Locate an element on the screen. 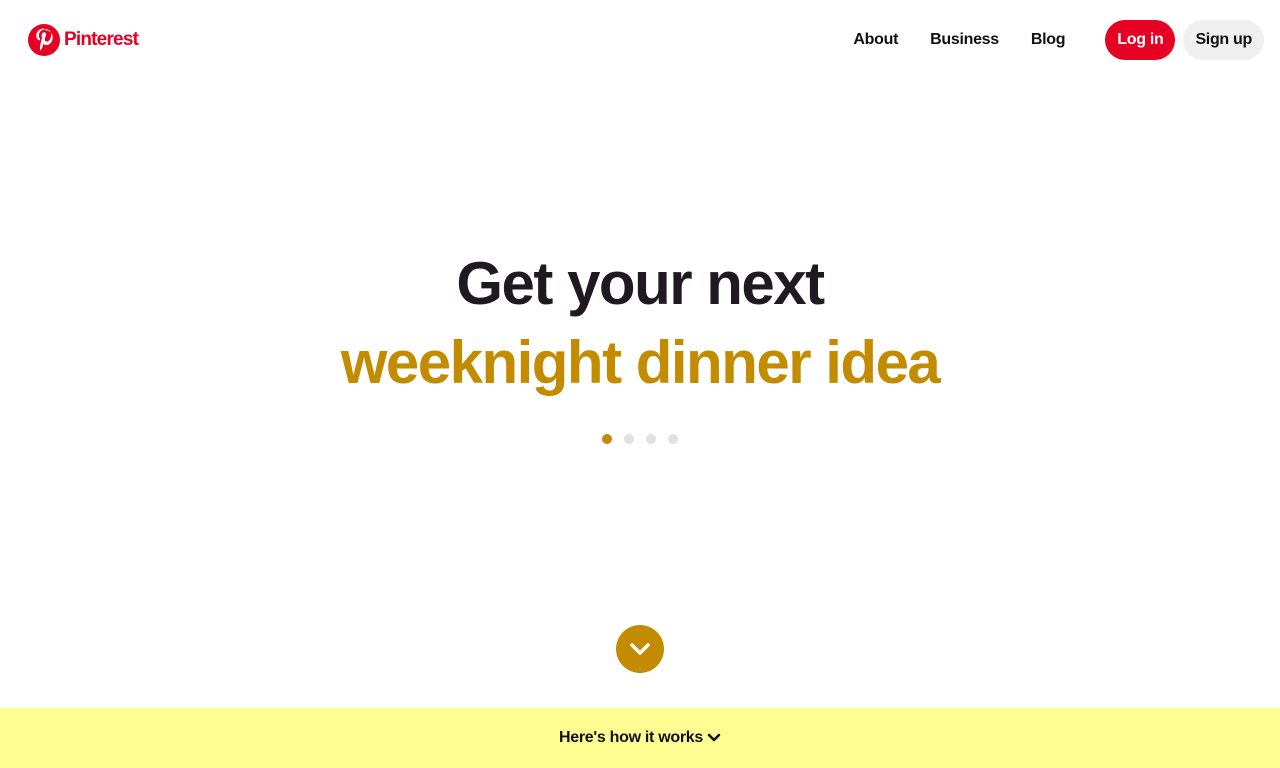 The height and width of the screenshot is (768, 1280). pinterest-logo-link: Pinterest is located at coordinates (83, 40).